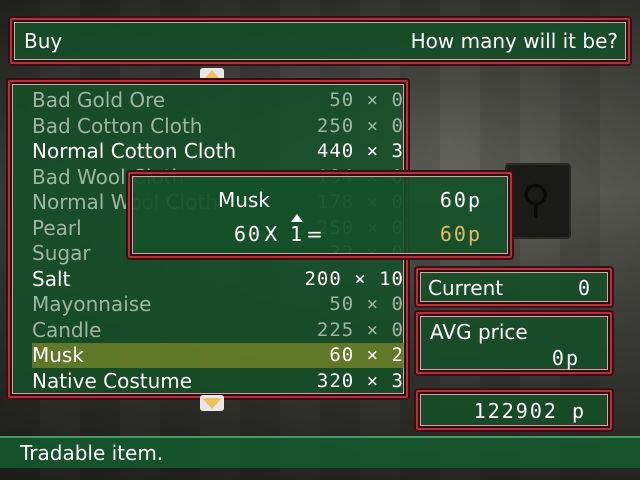 Image resolution: width=640 pixels, height=480 pixels. I want to click on popup-item-name: Musk, so click(244, 200).